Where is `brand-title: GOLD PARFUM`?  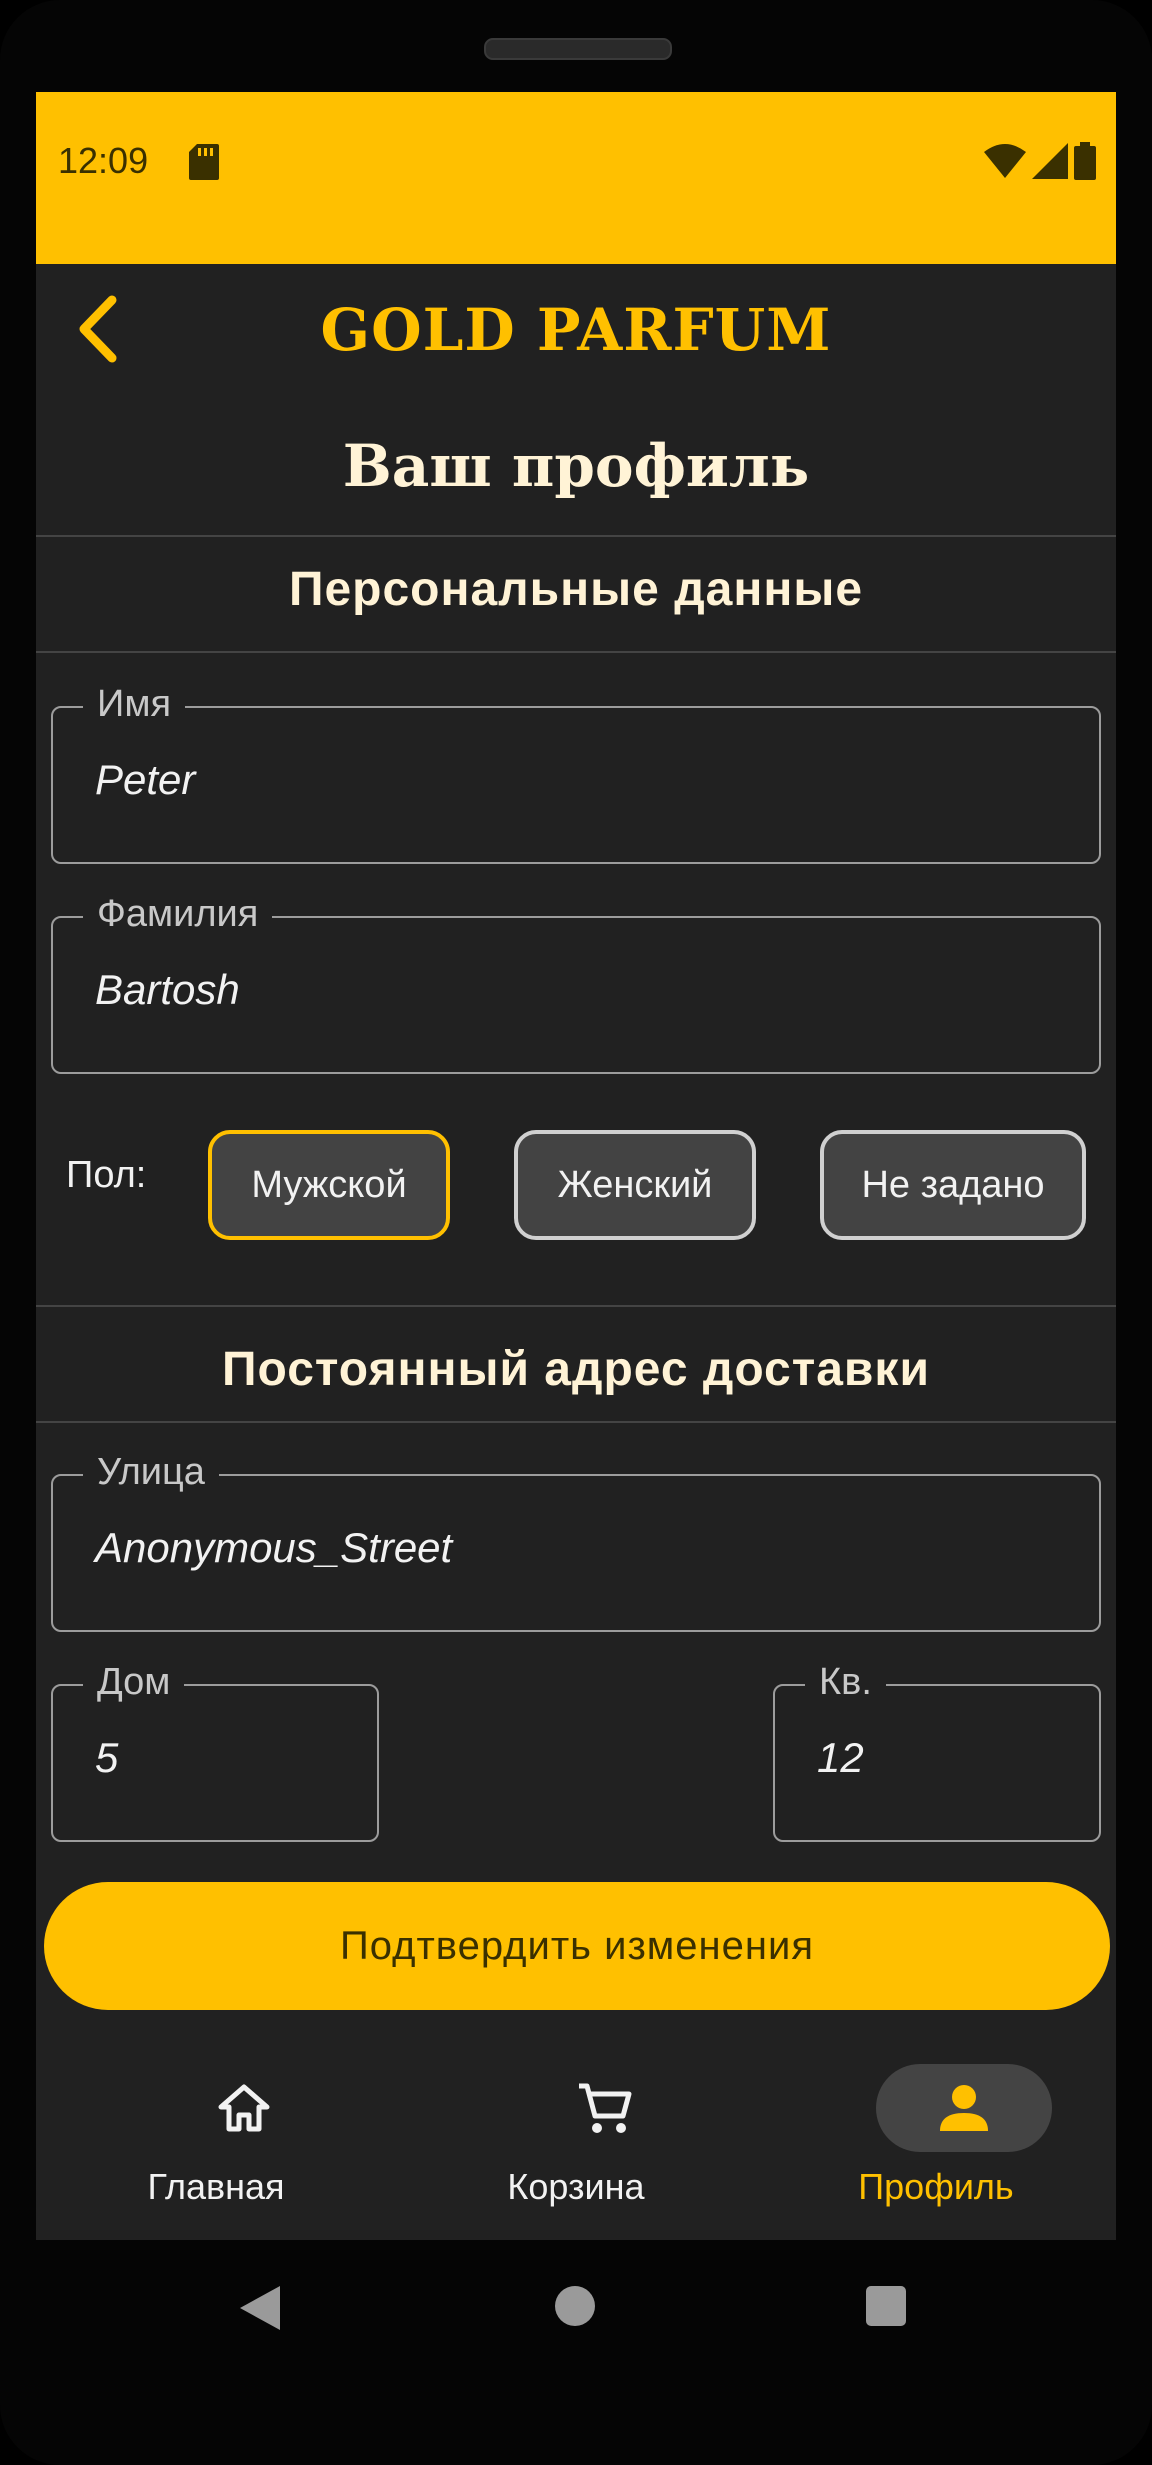 brand-title: GOLD PARFUM is located at coordinates (576, 330).